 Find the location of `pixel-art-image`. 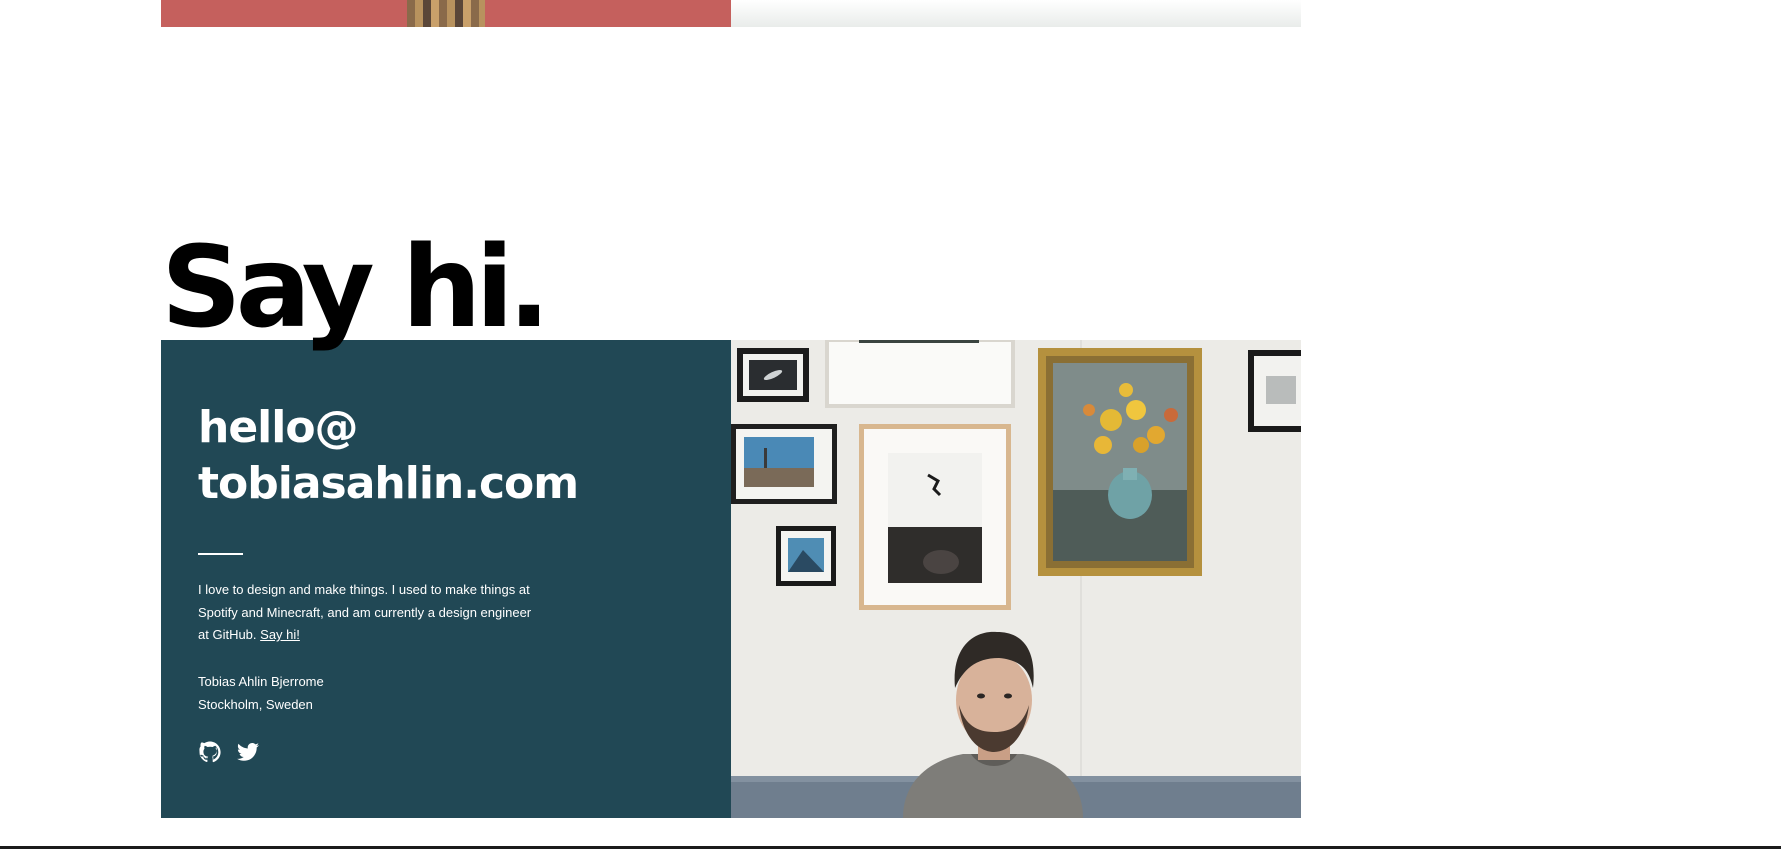

pixel-art-image is located at coordinates (446, 13).